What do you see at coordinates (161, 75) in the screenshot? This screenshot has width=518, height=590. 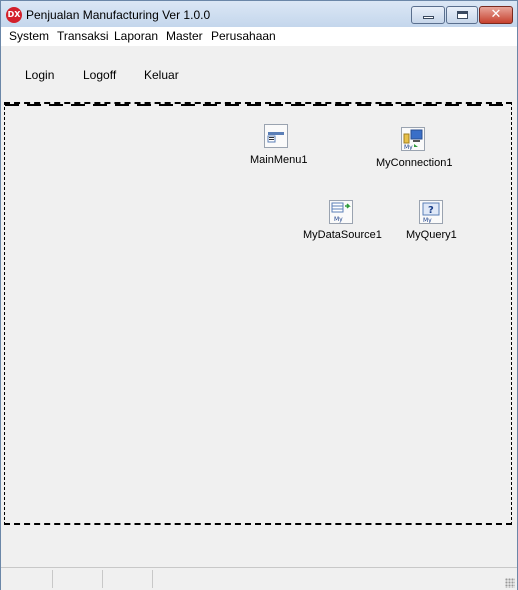 I see `keluar-button: Keluar` at bounding box center [161, 75].